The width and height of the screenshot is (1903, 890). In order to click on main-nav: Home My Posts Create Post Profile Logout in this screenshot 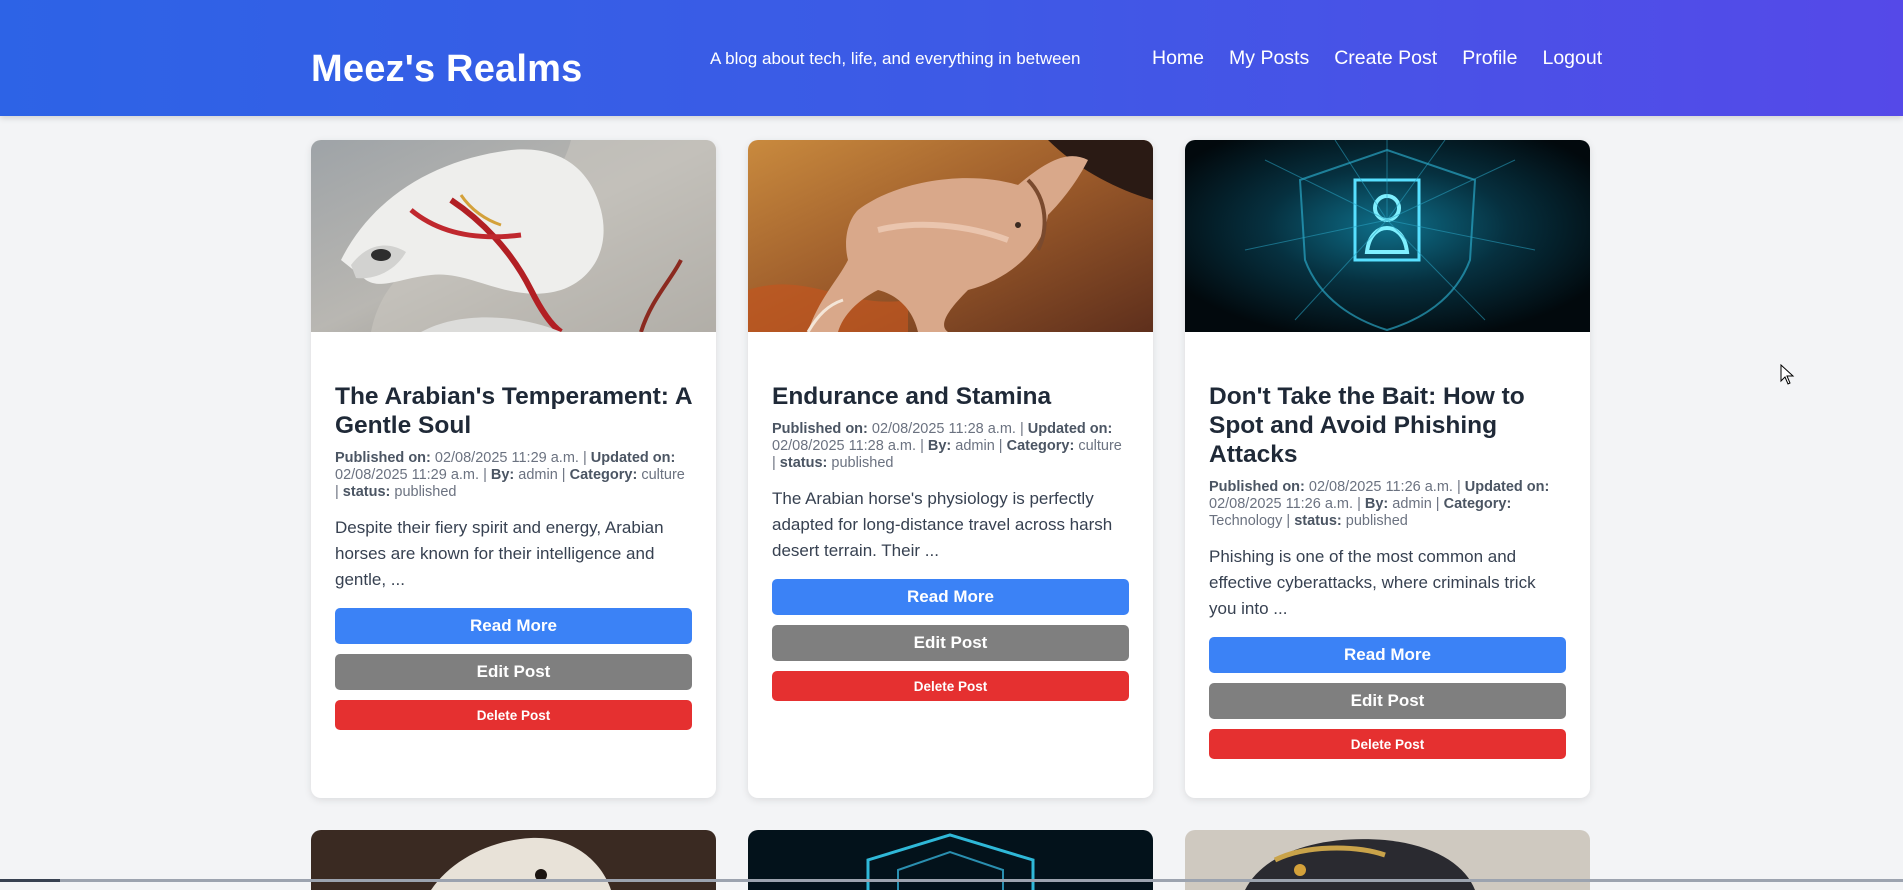, I will do `click(1377, 58)`.